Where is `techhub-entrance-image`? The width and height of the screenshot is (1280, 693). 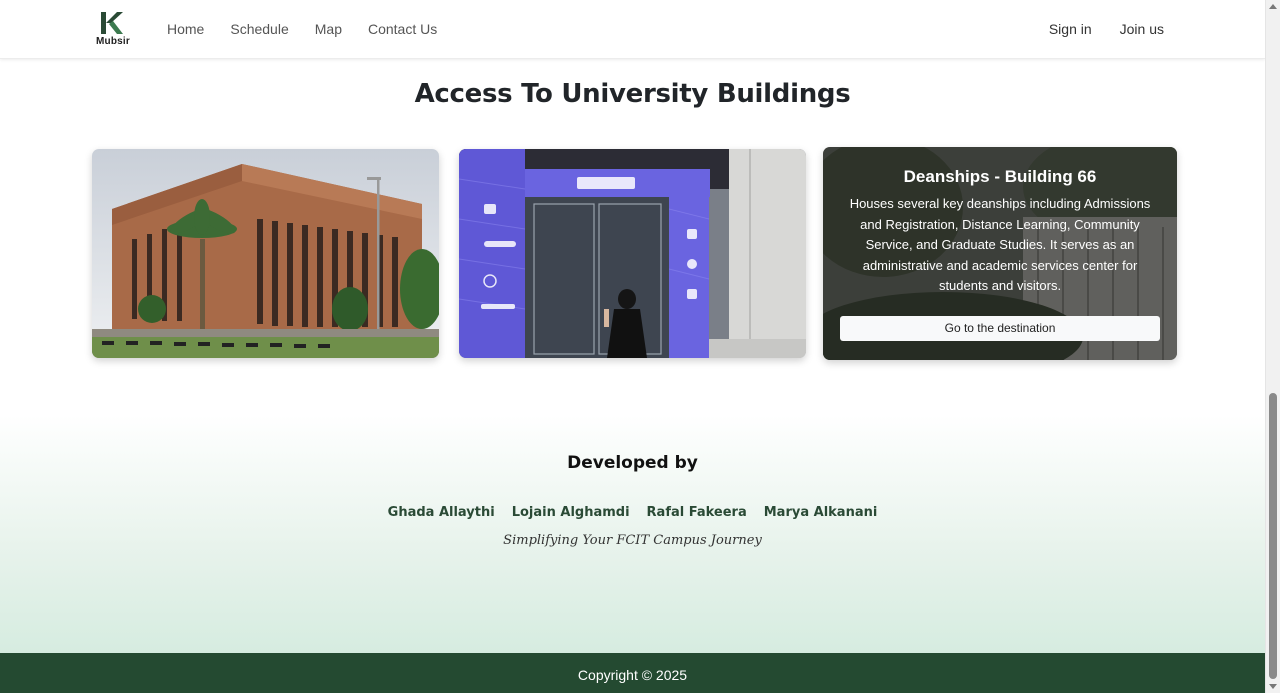
techhub-entrance-image is located at coordinates (632, 253).